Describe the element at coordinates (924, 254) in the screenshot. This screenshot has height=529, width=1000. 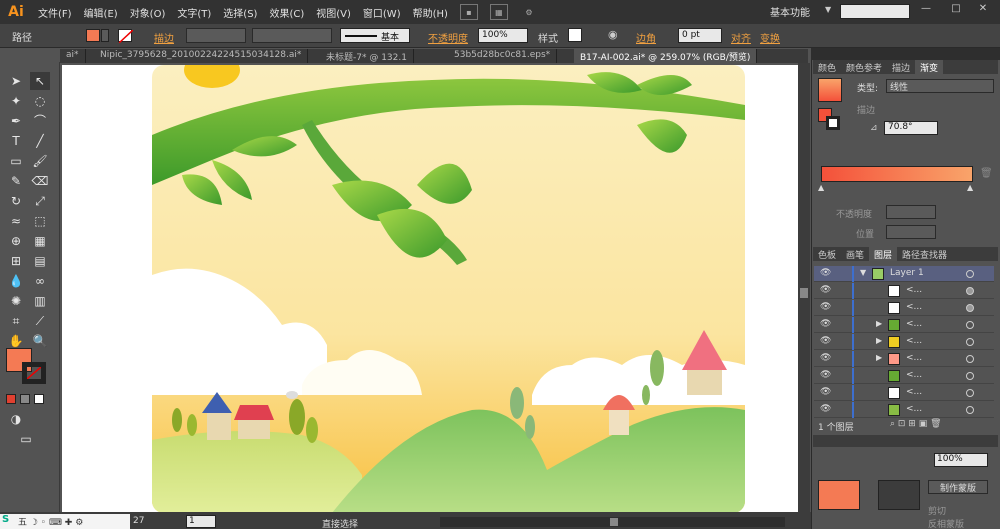
I see `tab-pathfinder: 路径查找器` at that location.